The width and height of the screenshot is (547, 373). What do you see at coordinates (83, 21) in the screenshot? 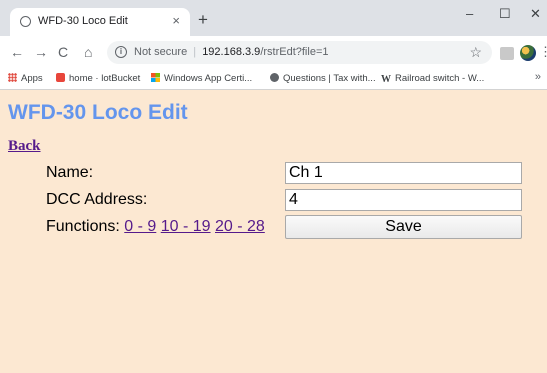
I see `tab-title: WFD-30 Loco Edit` at bounding box center [83, 21].